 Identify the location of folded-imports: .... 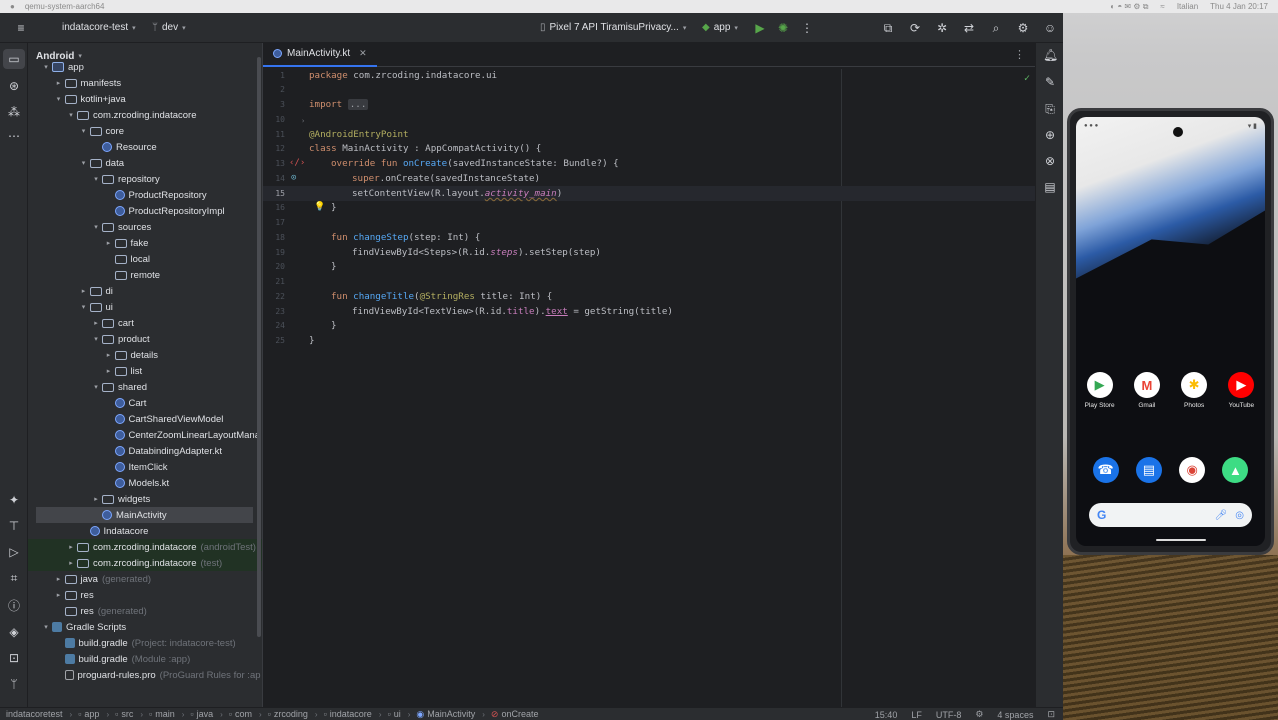
(358, 104).